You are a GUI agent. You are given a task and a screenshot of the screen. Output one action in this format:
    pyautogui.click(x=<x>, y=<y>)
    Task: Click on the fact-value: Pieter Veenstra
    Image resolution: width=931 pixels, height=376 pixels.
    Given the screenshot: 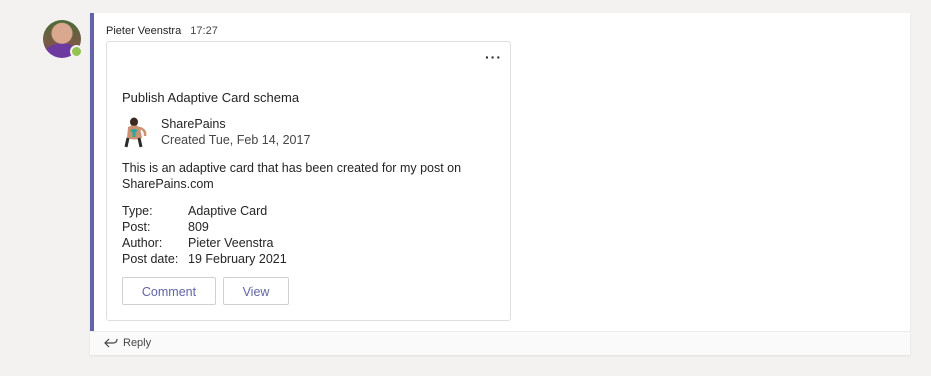 What is the action you would take?
    pyautogui.click(x=231, y=243)
    